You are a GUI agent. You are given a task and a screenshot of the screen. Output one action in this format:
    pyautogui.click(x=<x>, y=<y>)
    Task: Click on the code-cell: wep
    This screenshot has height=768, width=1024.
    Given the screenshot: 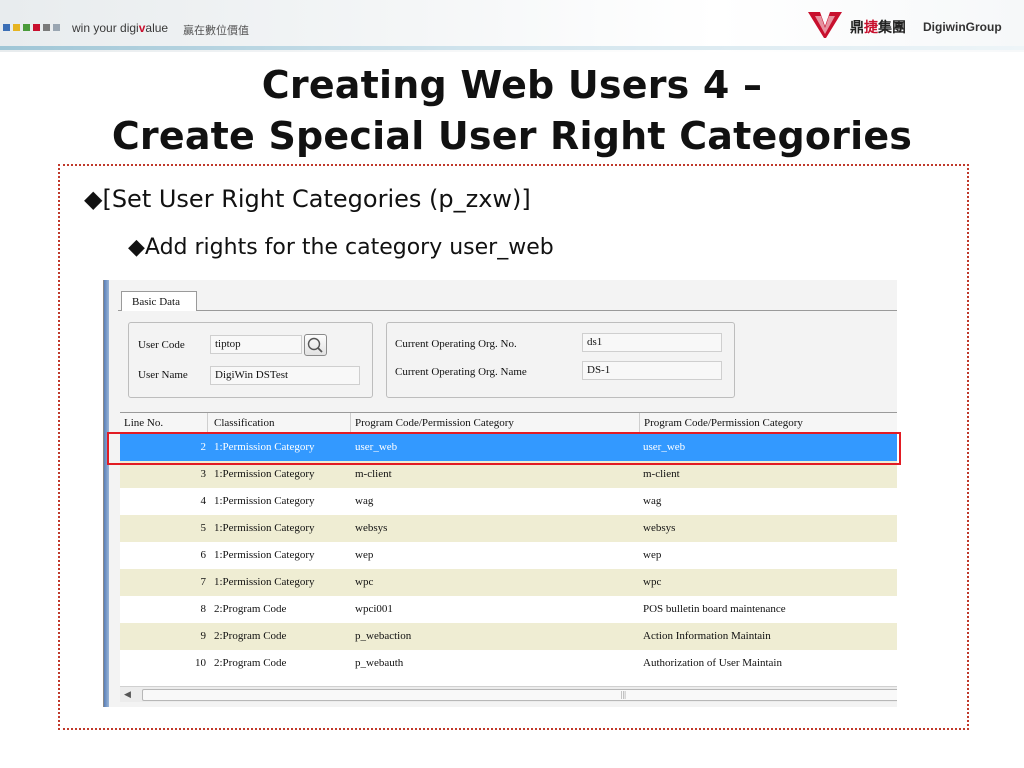 What is the action you would take?
    pyautogui.click(x=364, y=555)
    